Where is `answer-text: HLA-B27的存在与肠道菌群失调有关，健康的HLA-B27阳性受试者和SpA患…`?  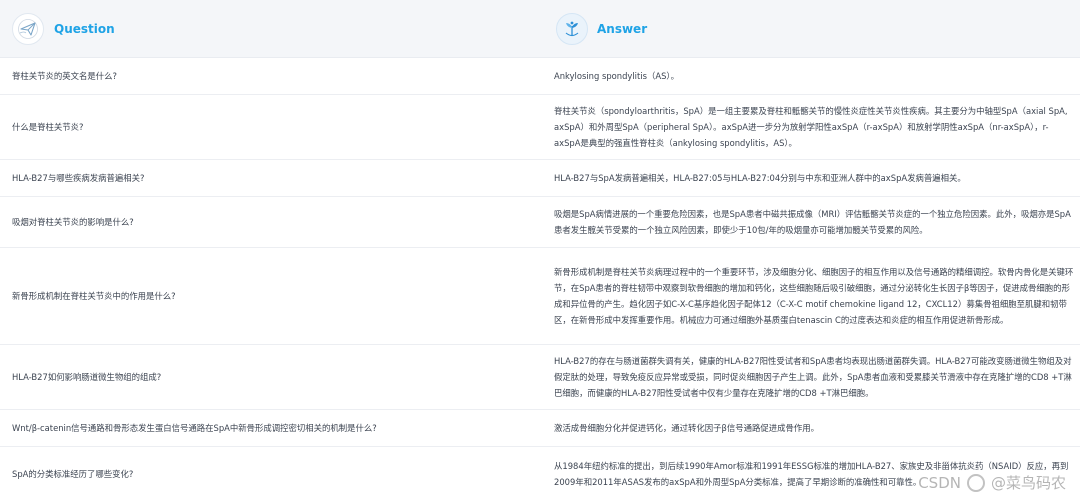
answer-text: HLA-B27的存在与肠道菌群失调有关，健康的HLA-B27阳性受试者和SpA患… is located at coordinates (813, 377).